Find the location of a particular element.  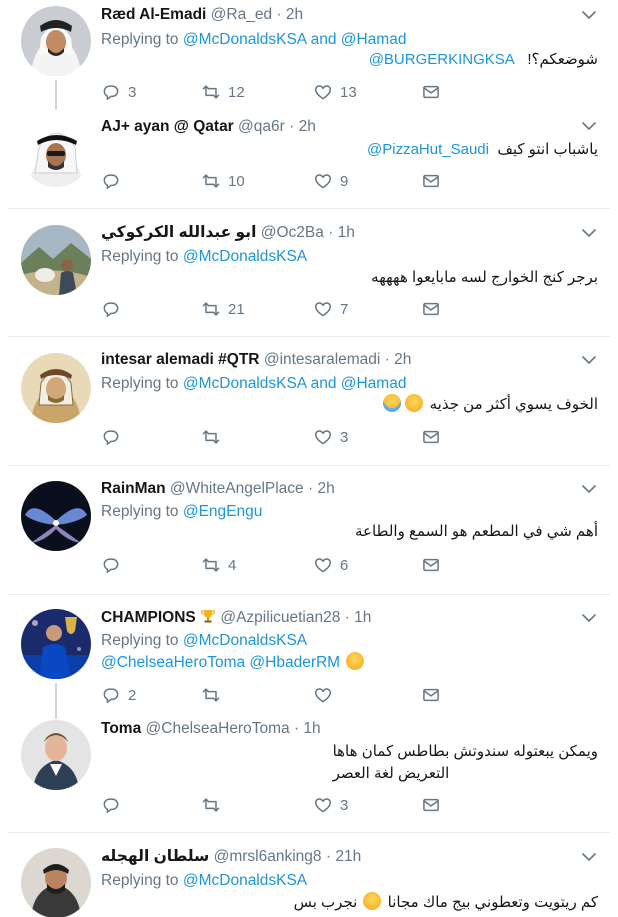

rofl-emoji is located at coordinates (414, 403).